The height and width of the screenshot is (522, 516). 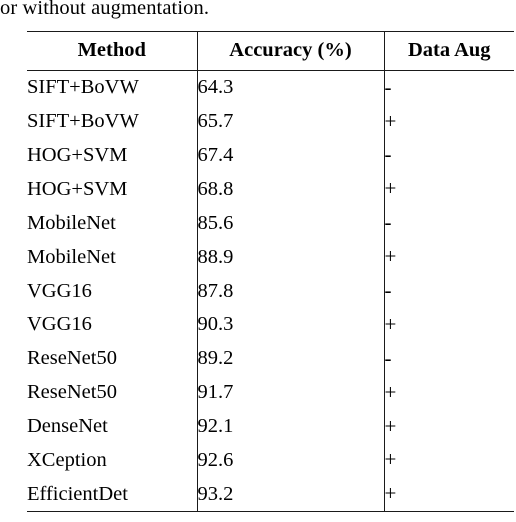 I want to click on table-row: HOG+SVM 68.8 +, so click(x=270, y=189).